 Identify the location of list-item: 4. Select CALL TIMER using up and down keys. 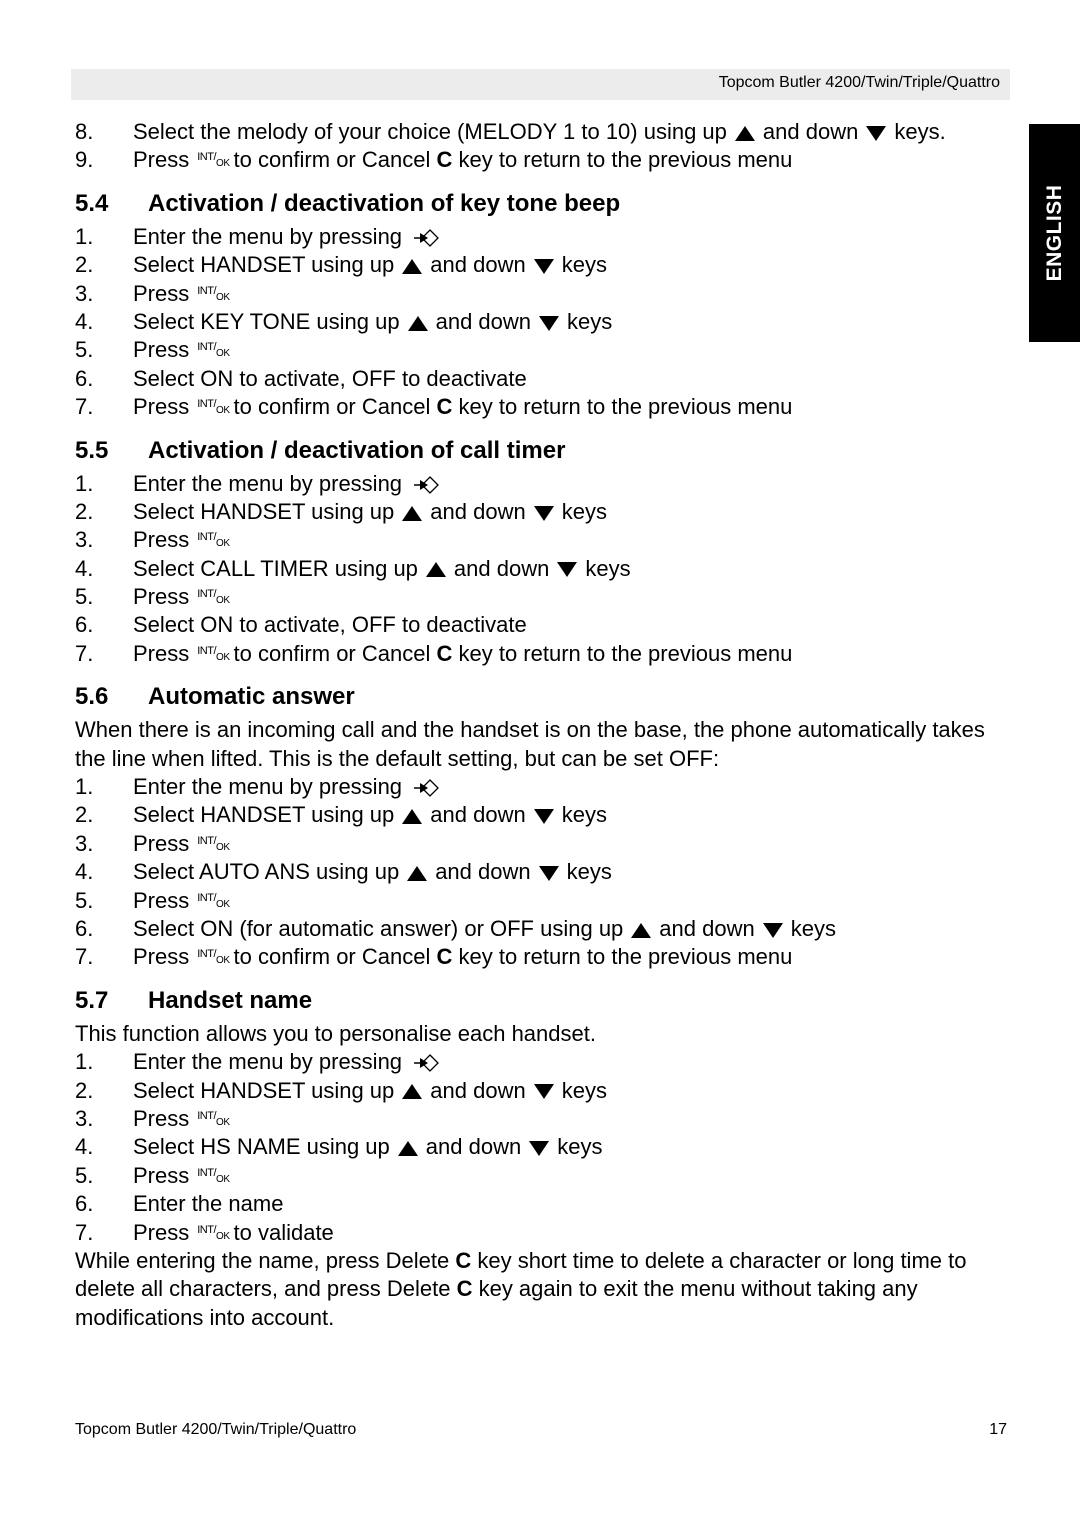
(353, 568).